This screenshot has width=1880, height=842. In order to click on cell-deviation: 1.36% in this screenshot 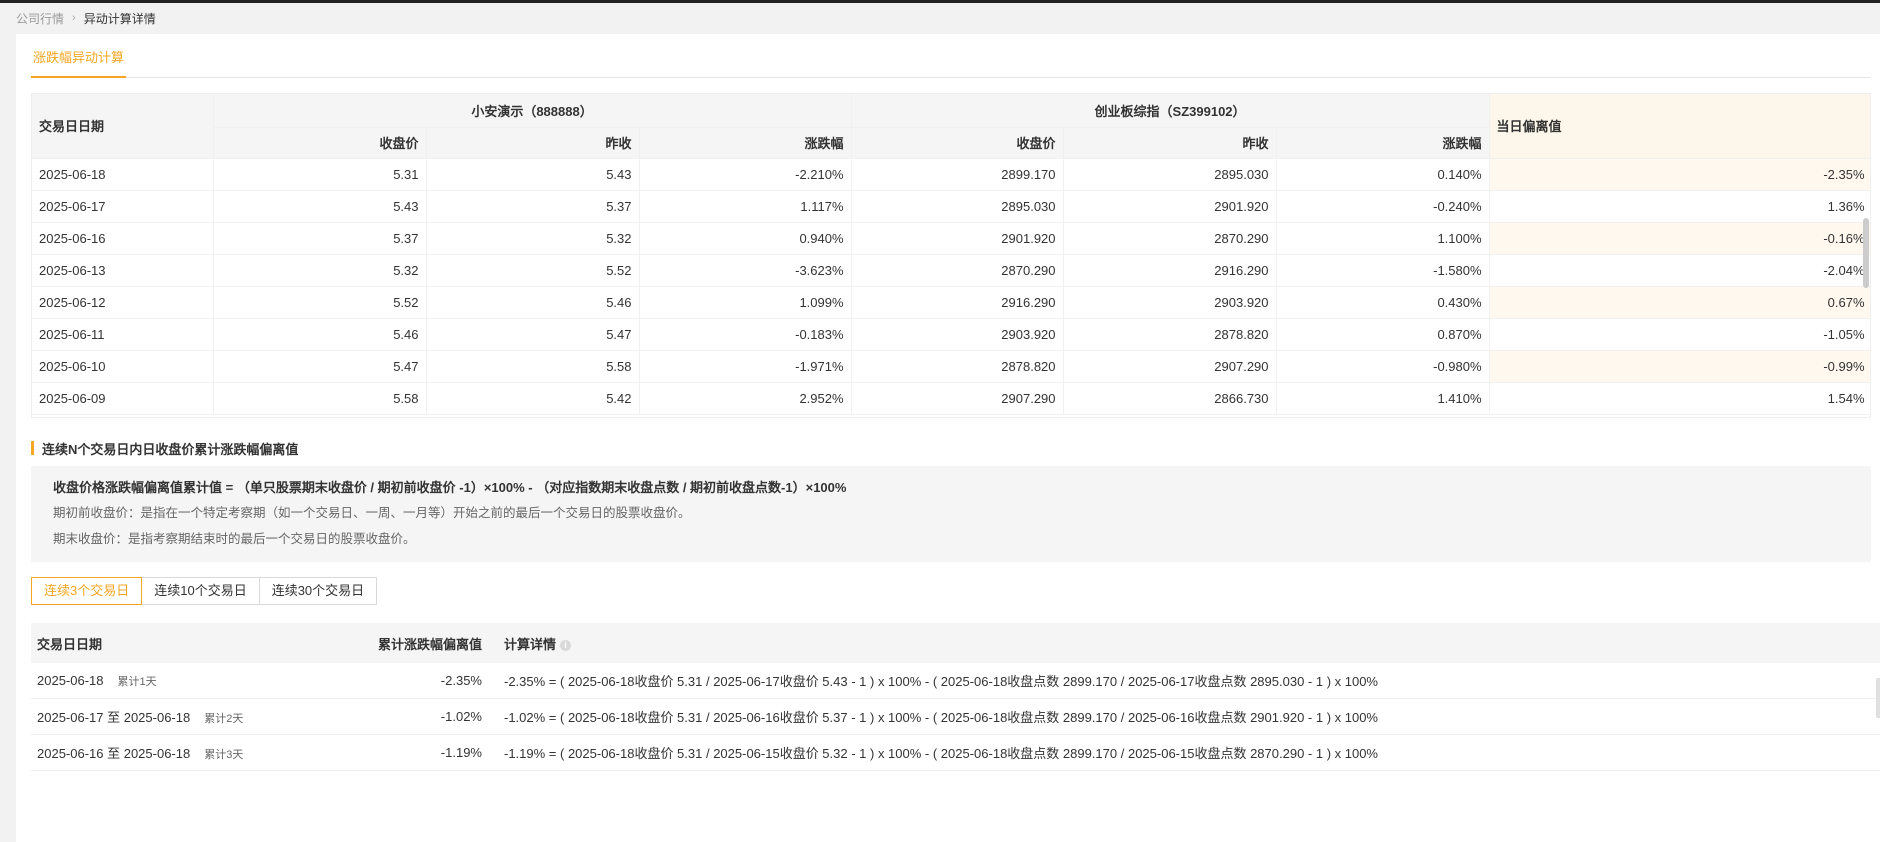, I will do `click(1679, 206)`.